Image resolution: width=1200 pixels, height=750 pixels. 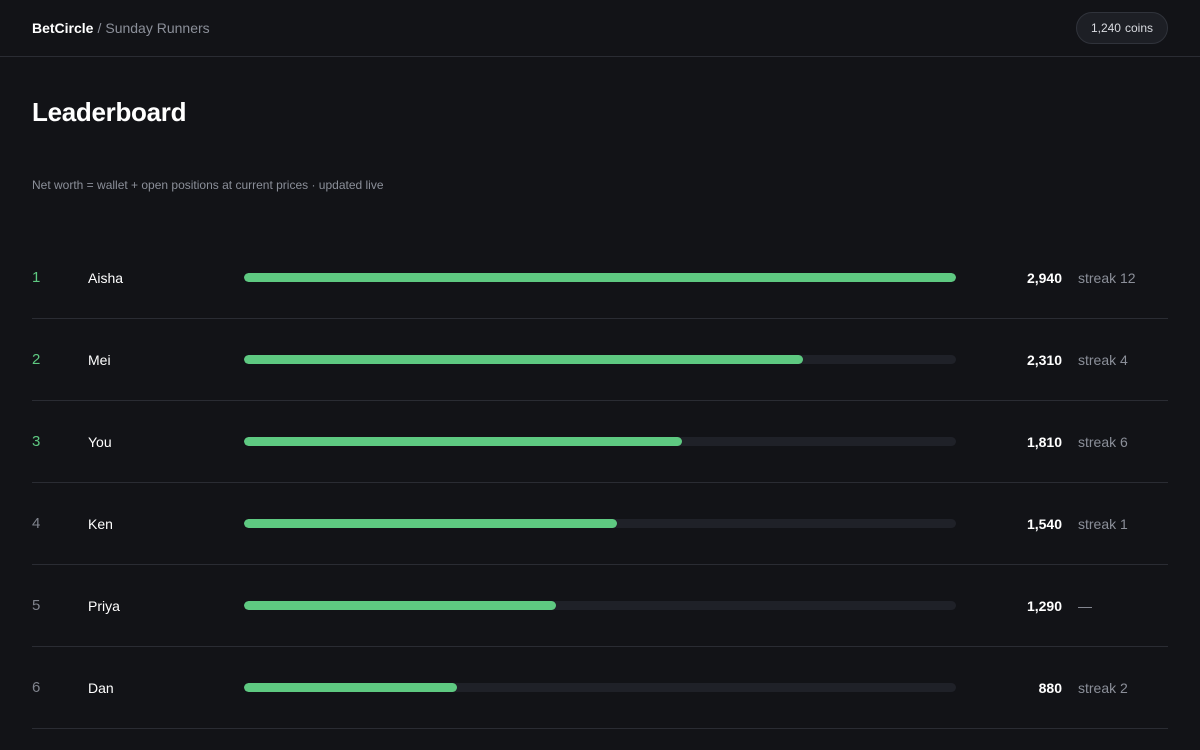 What do you see at coordinates (1050, 687) in the screenshot?
I see `net-worth-value: 880` at bounding box center [1050, 687].